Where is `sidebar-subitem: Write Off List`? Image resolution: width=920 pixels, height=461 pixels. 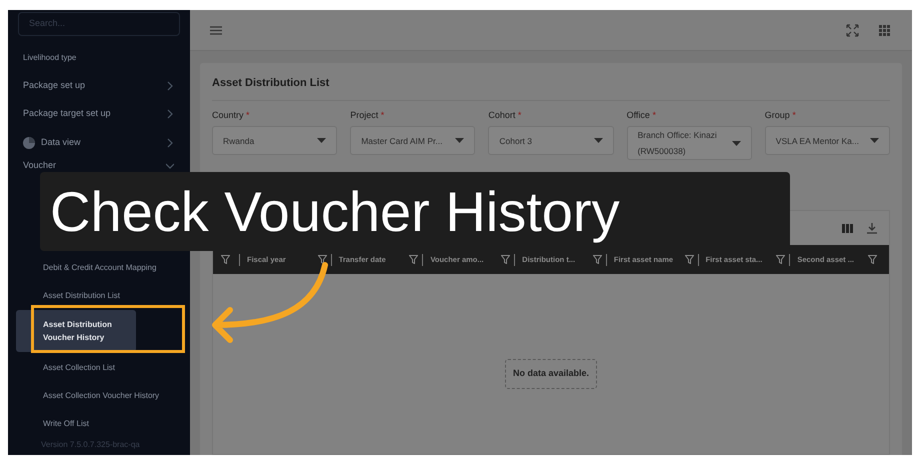 sidebar-subitem: Write Off List is located at coordinates (100, 423).